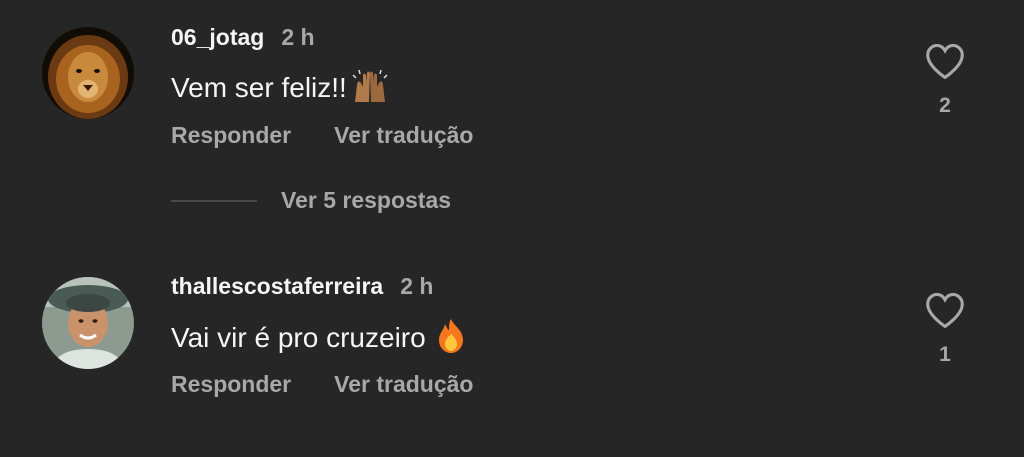  I want to click on comment-text: Vem ser feliz!!, so click(280, 89).